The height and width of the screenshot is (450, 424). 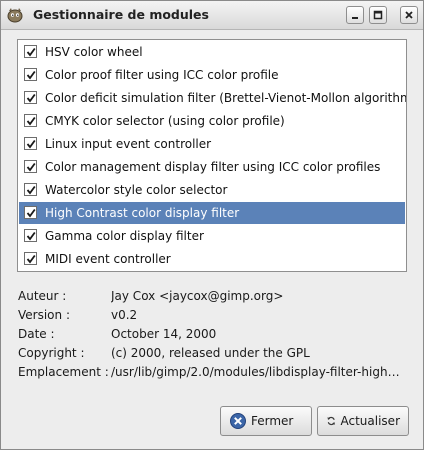 What do you see at coordinates (36, 334) in the screenshot?
I see `date-label: Date :` at bounding box center [36, 334].